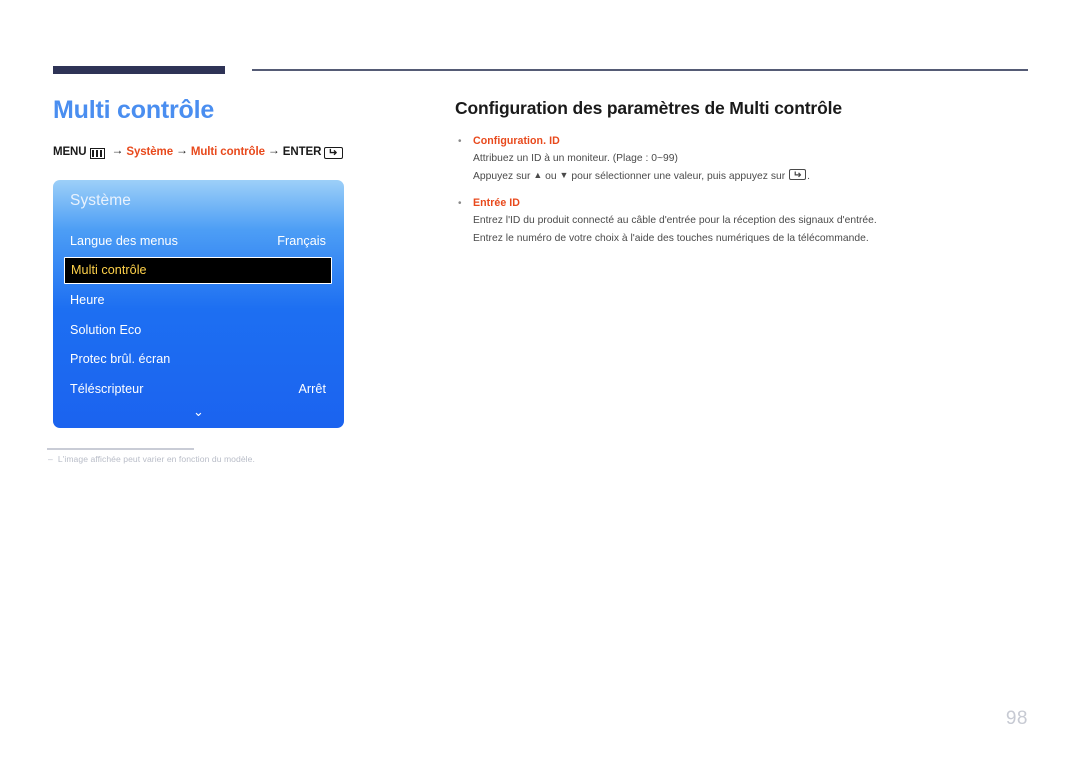  Describe the element at coordinates (301, 240) in the screenshot. I see `osd-item-value: Français` at that location.